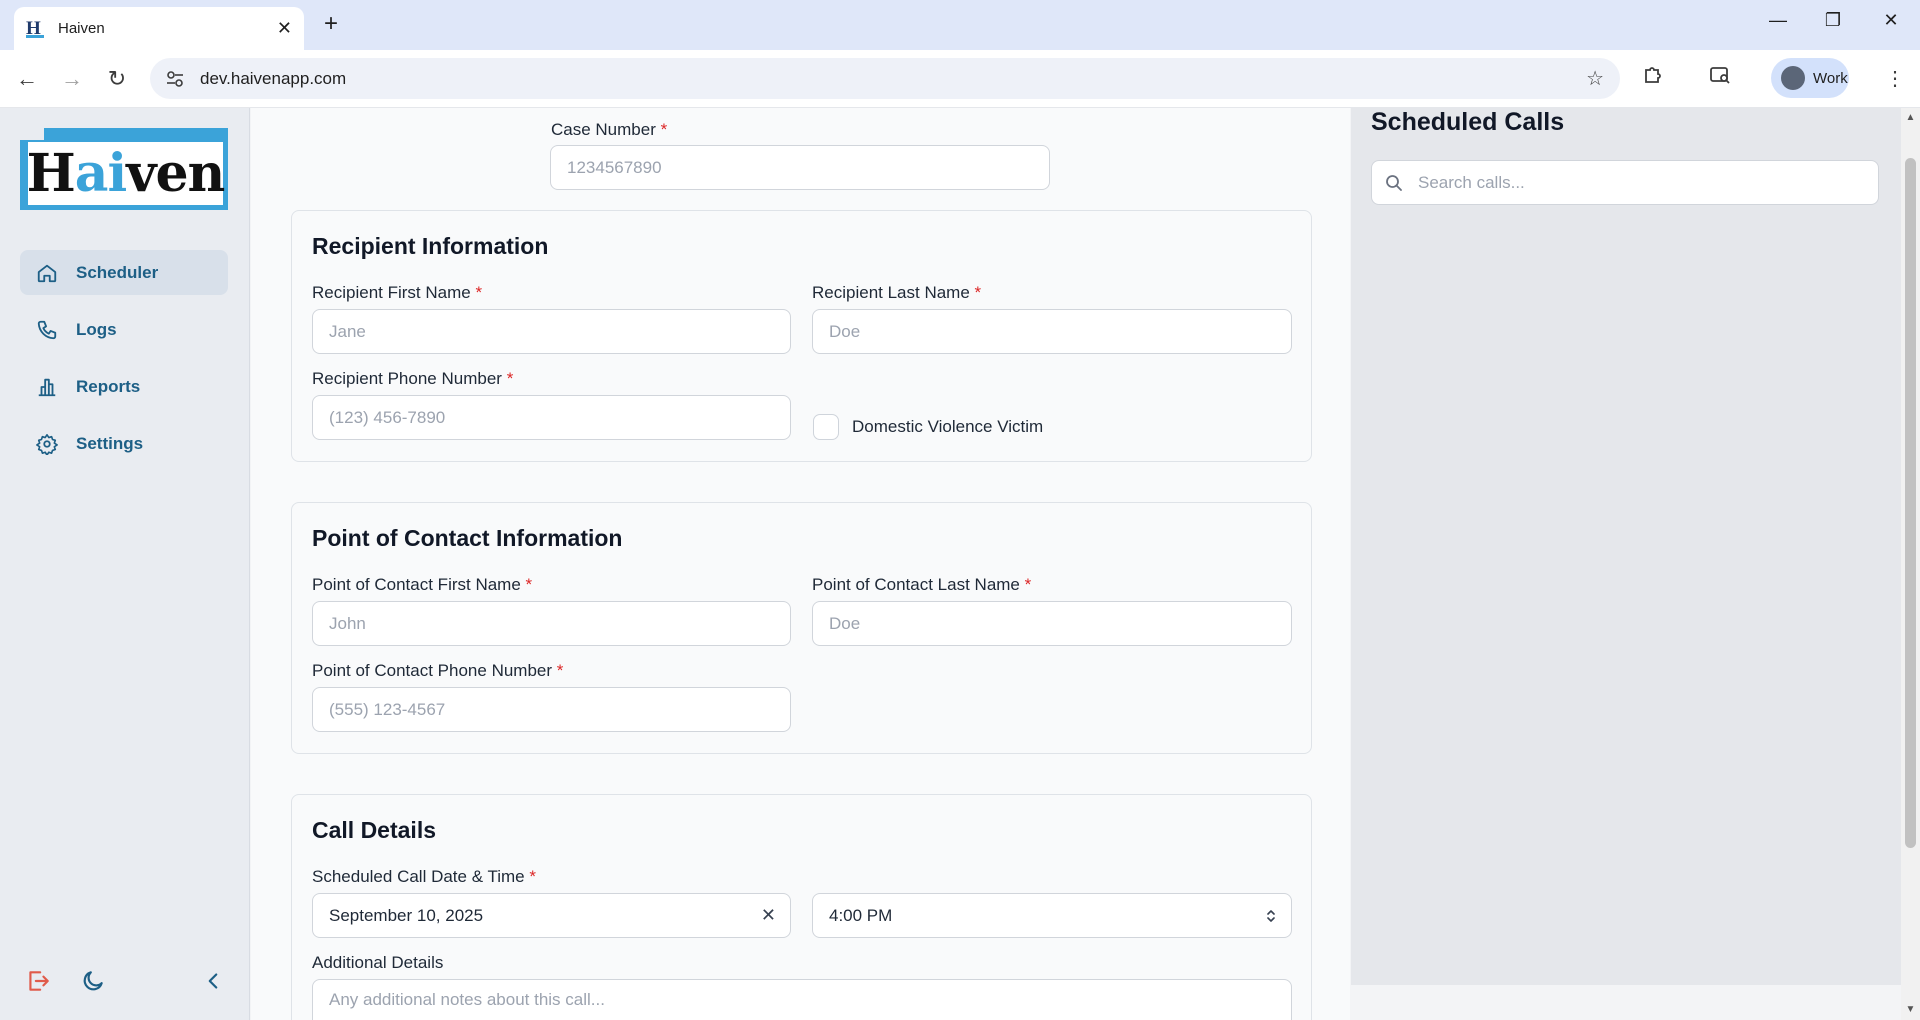 The image size is (1920, 1020). I want to click on haiven-favicon-icon: H, so click(35, 28).